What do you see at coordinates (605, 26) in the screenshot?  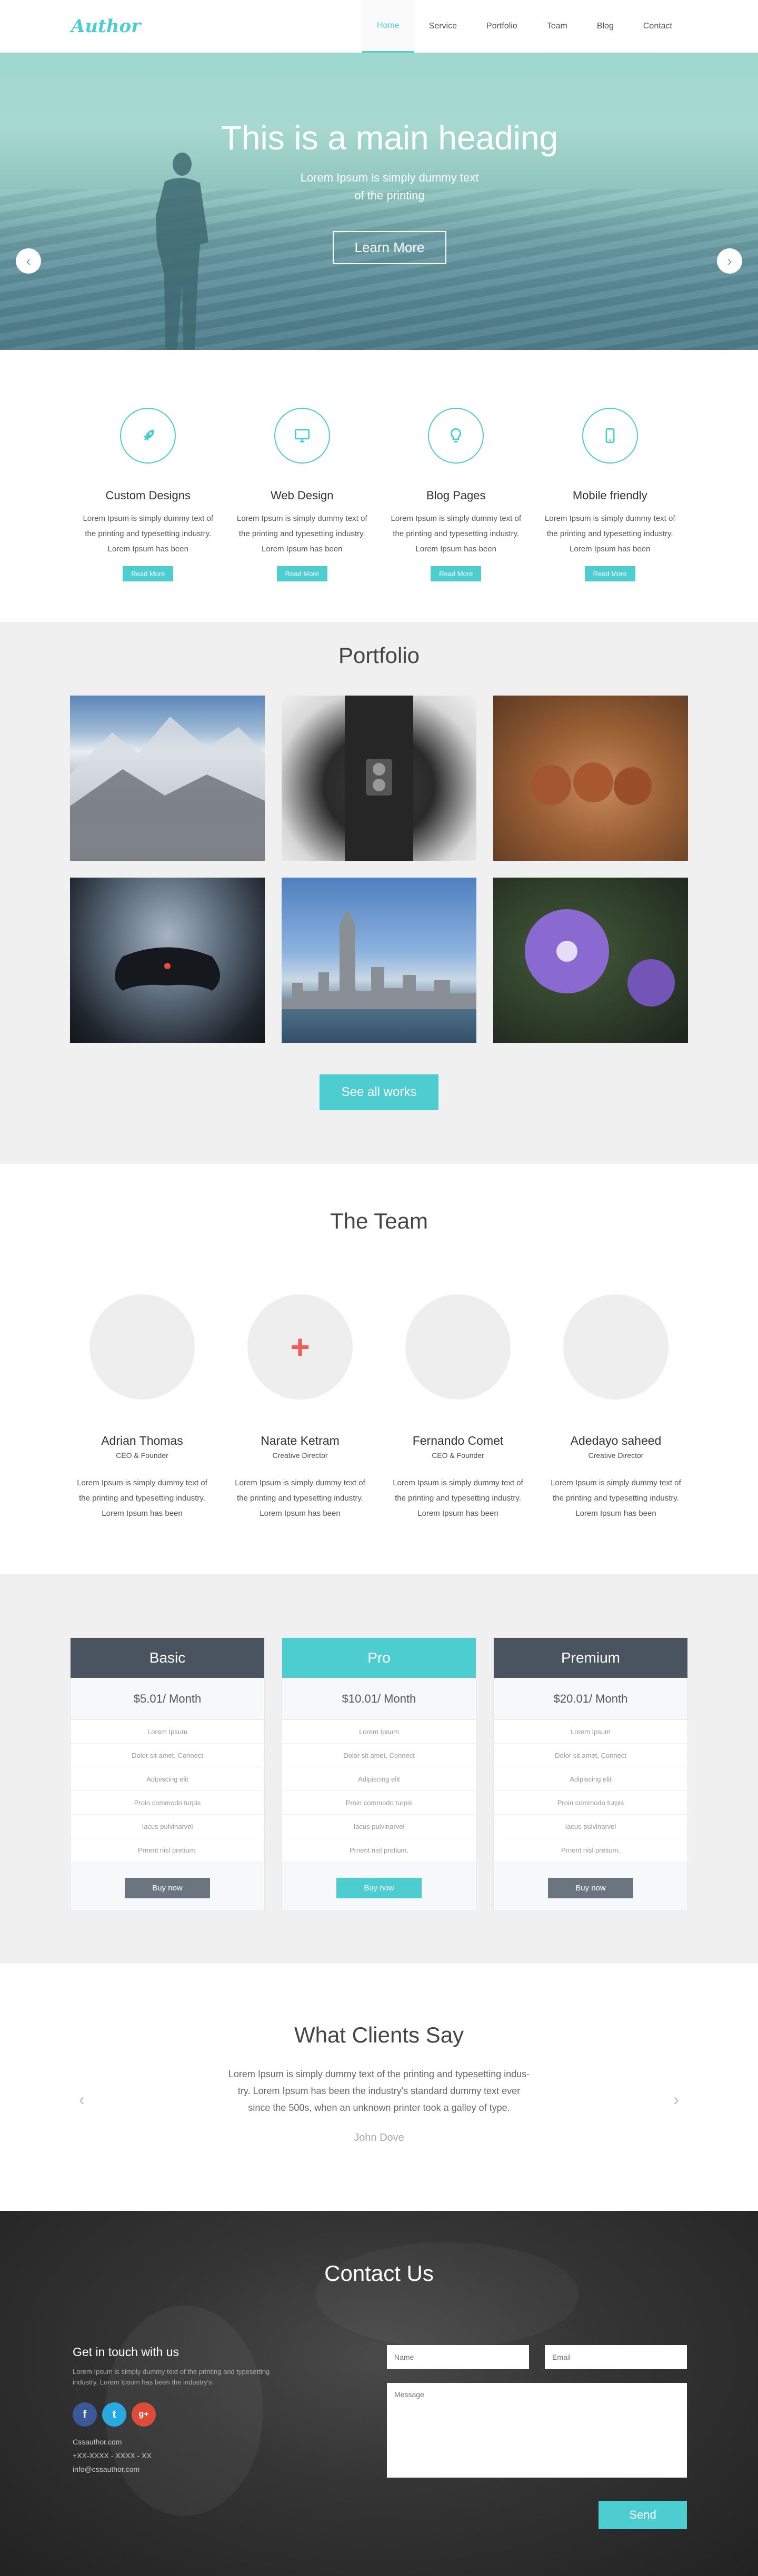 I see `nav-blog: Blog` at bounding box center [605, 26].